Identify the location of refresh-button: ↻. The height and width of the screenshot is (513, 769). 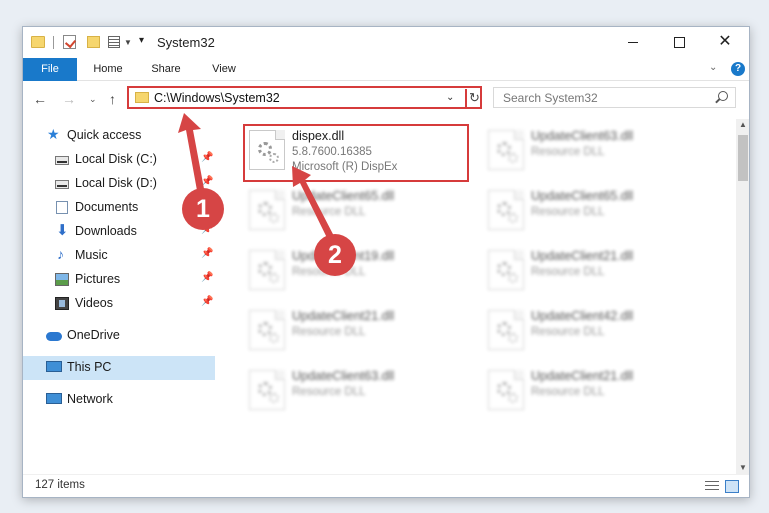
(473, 98).